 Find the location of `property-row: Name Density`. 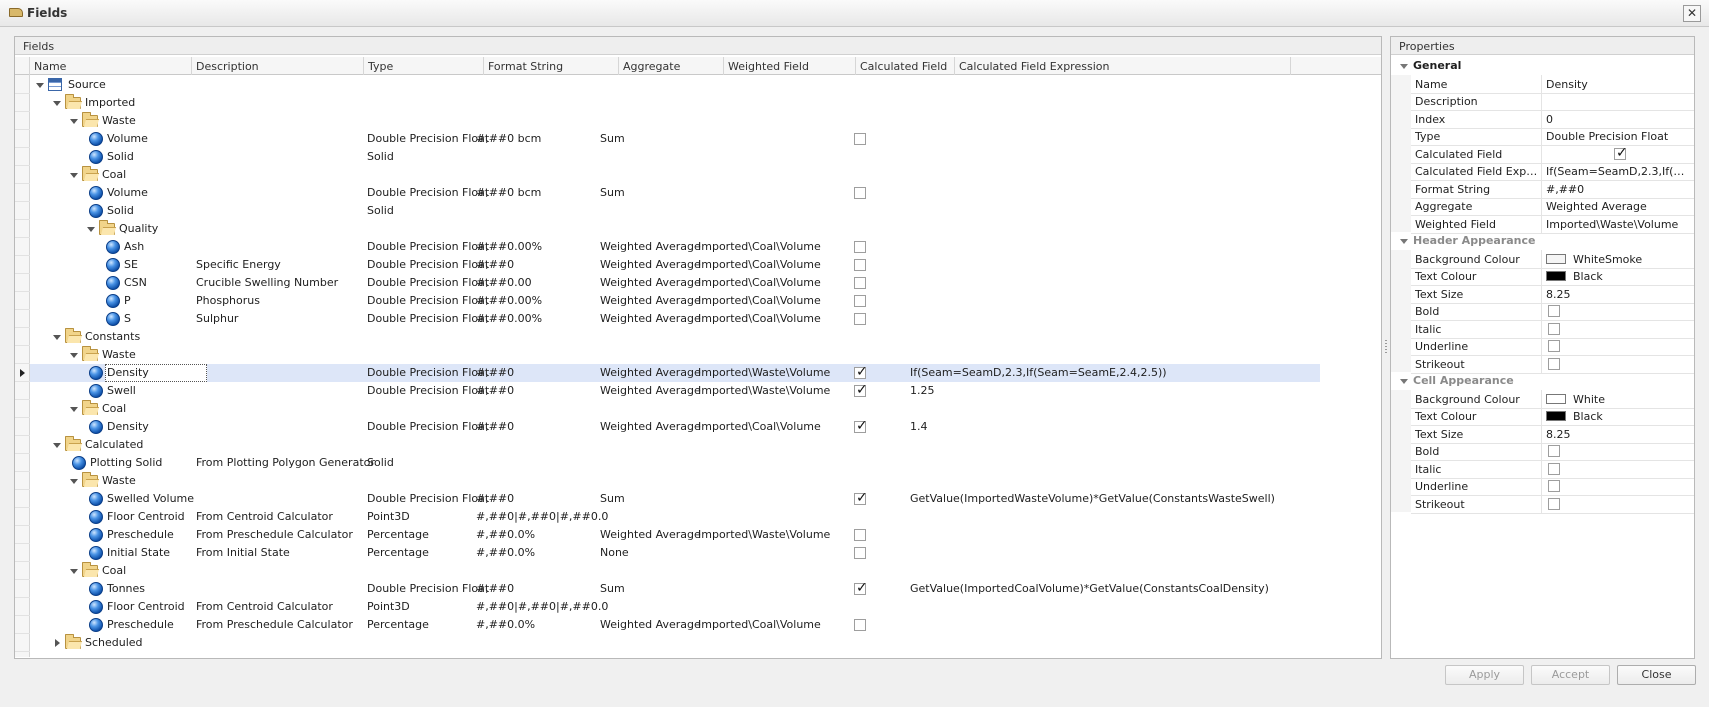

property-row: Name Density is located at coordinates (1552, 84).